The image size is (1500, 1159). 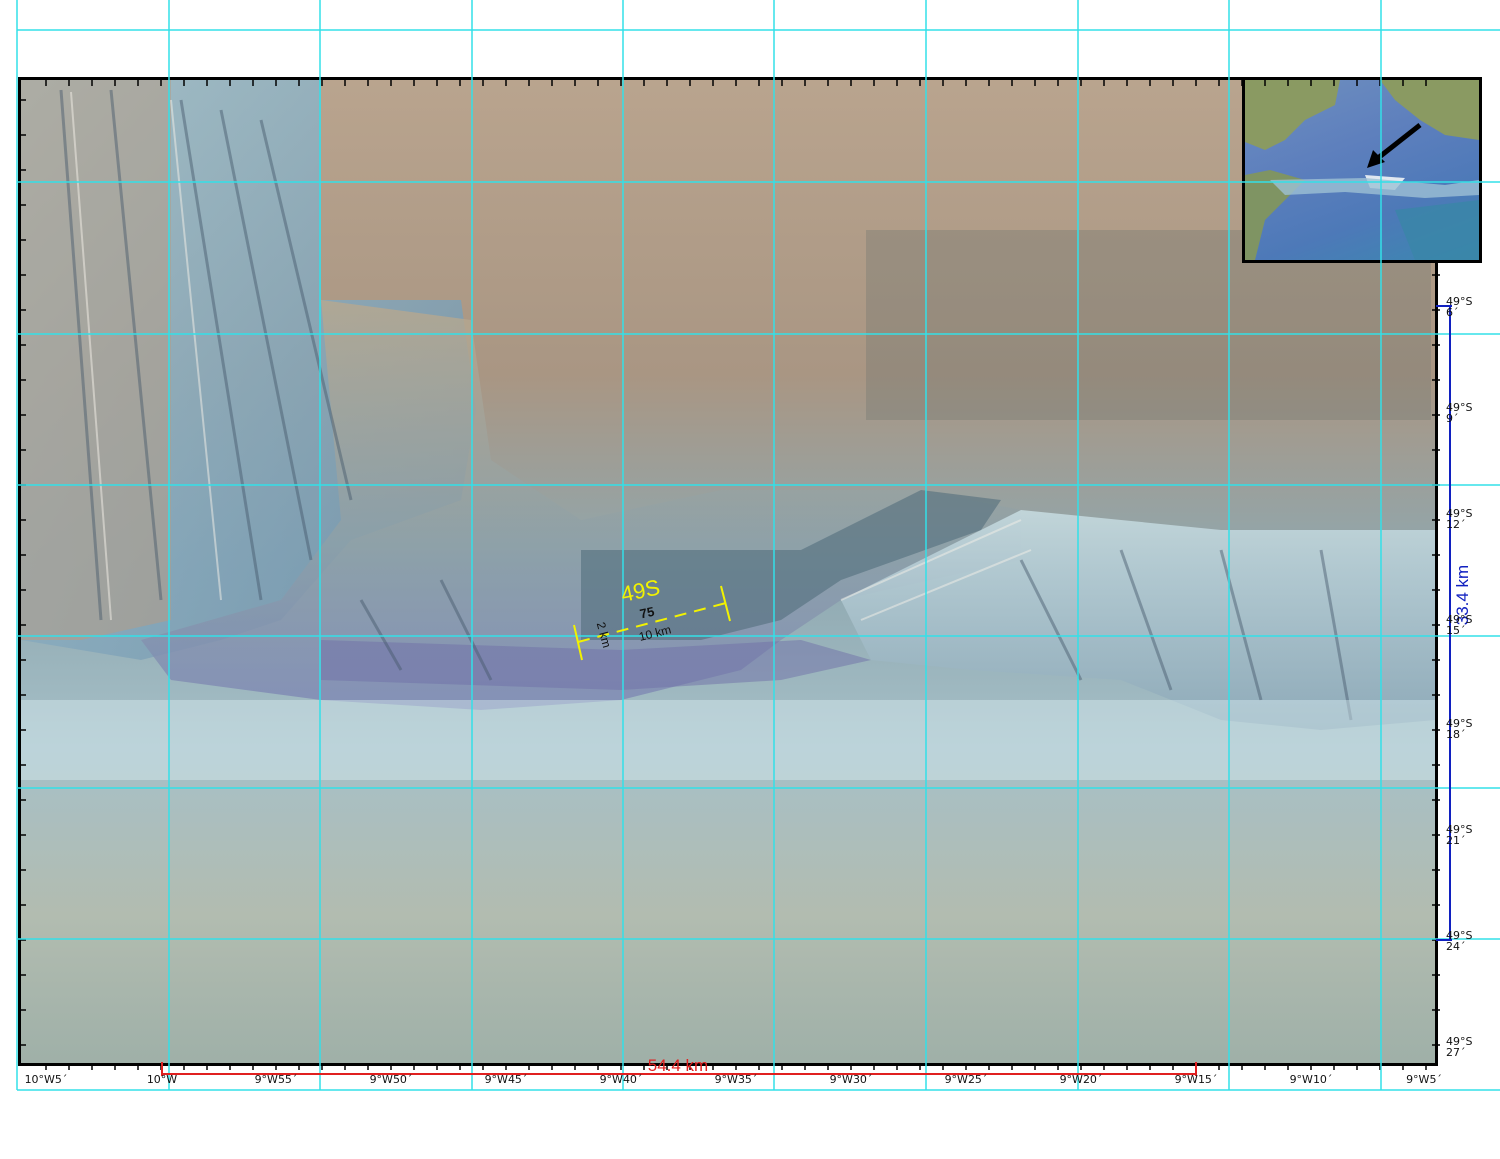 What do you see at coordinates (1456, 946) in the screenshot?
I see `latitude-minute: 24´` at bounding box center [1456, 946].